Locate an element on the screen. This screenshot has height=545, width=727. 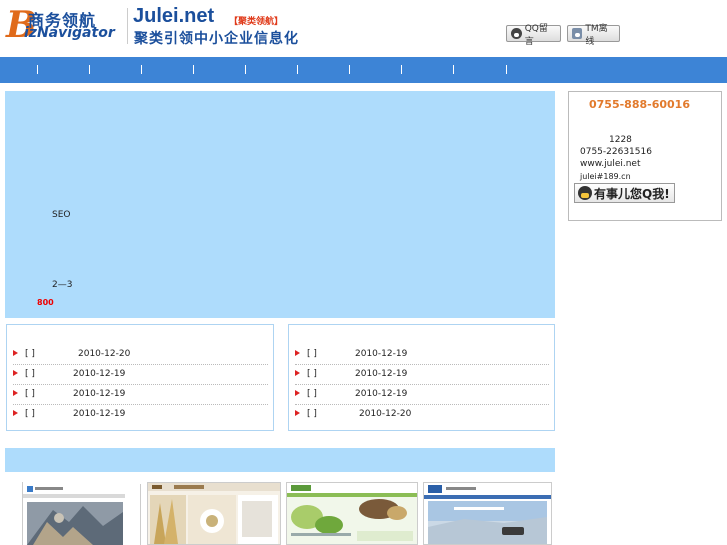
brand-title: Julei.net is located at coordinates (174, 16).